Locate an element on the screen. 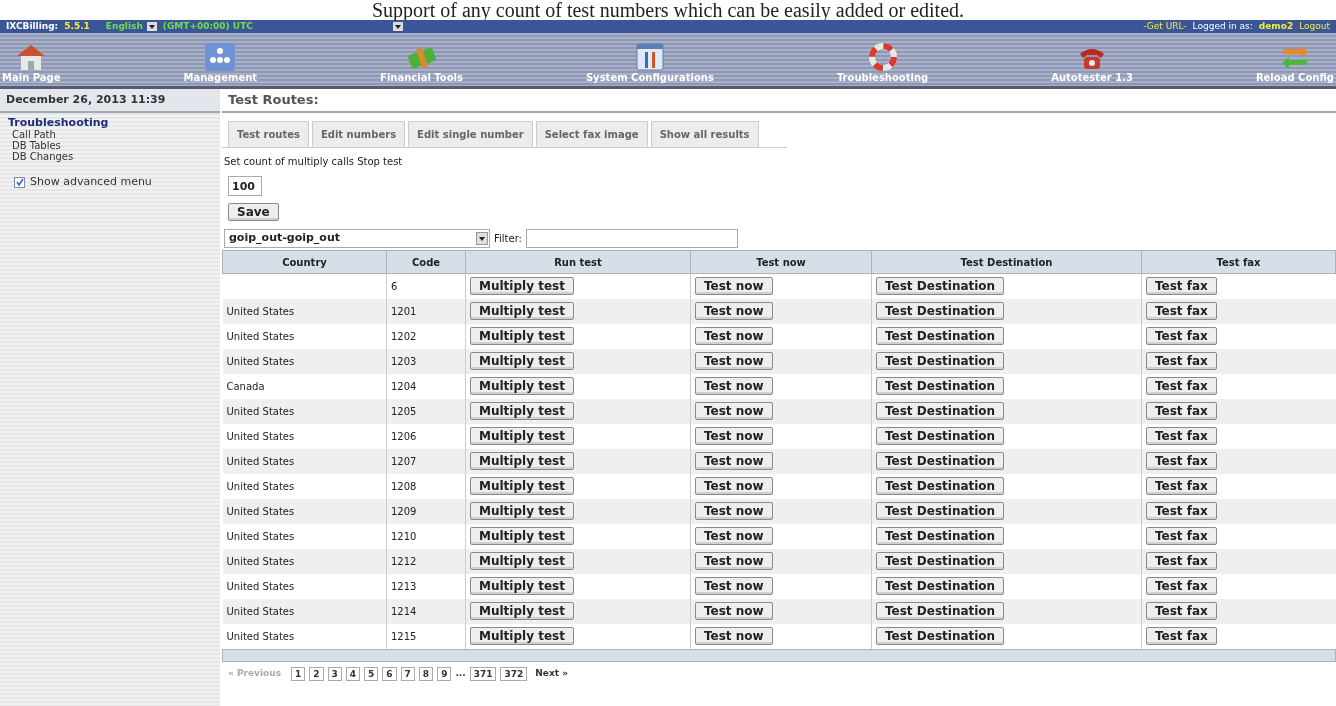  sidebar-link: DB Tables is located at coordinates (110, 145).